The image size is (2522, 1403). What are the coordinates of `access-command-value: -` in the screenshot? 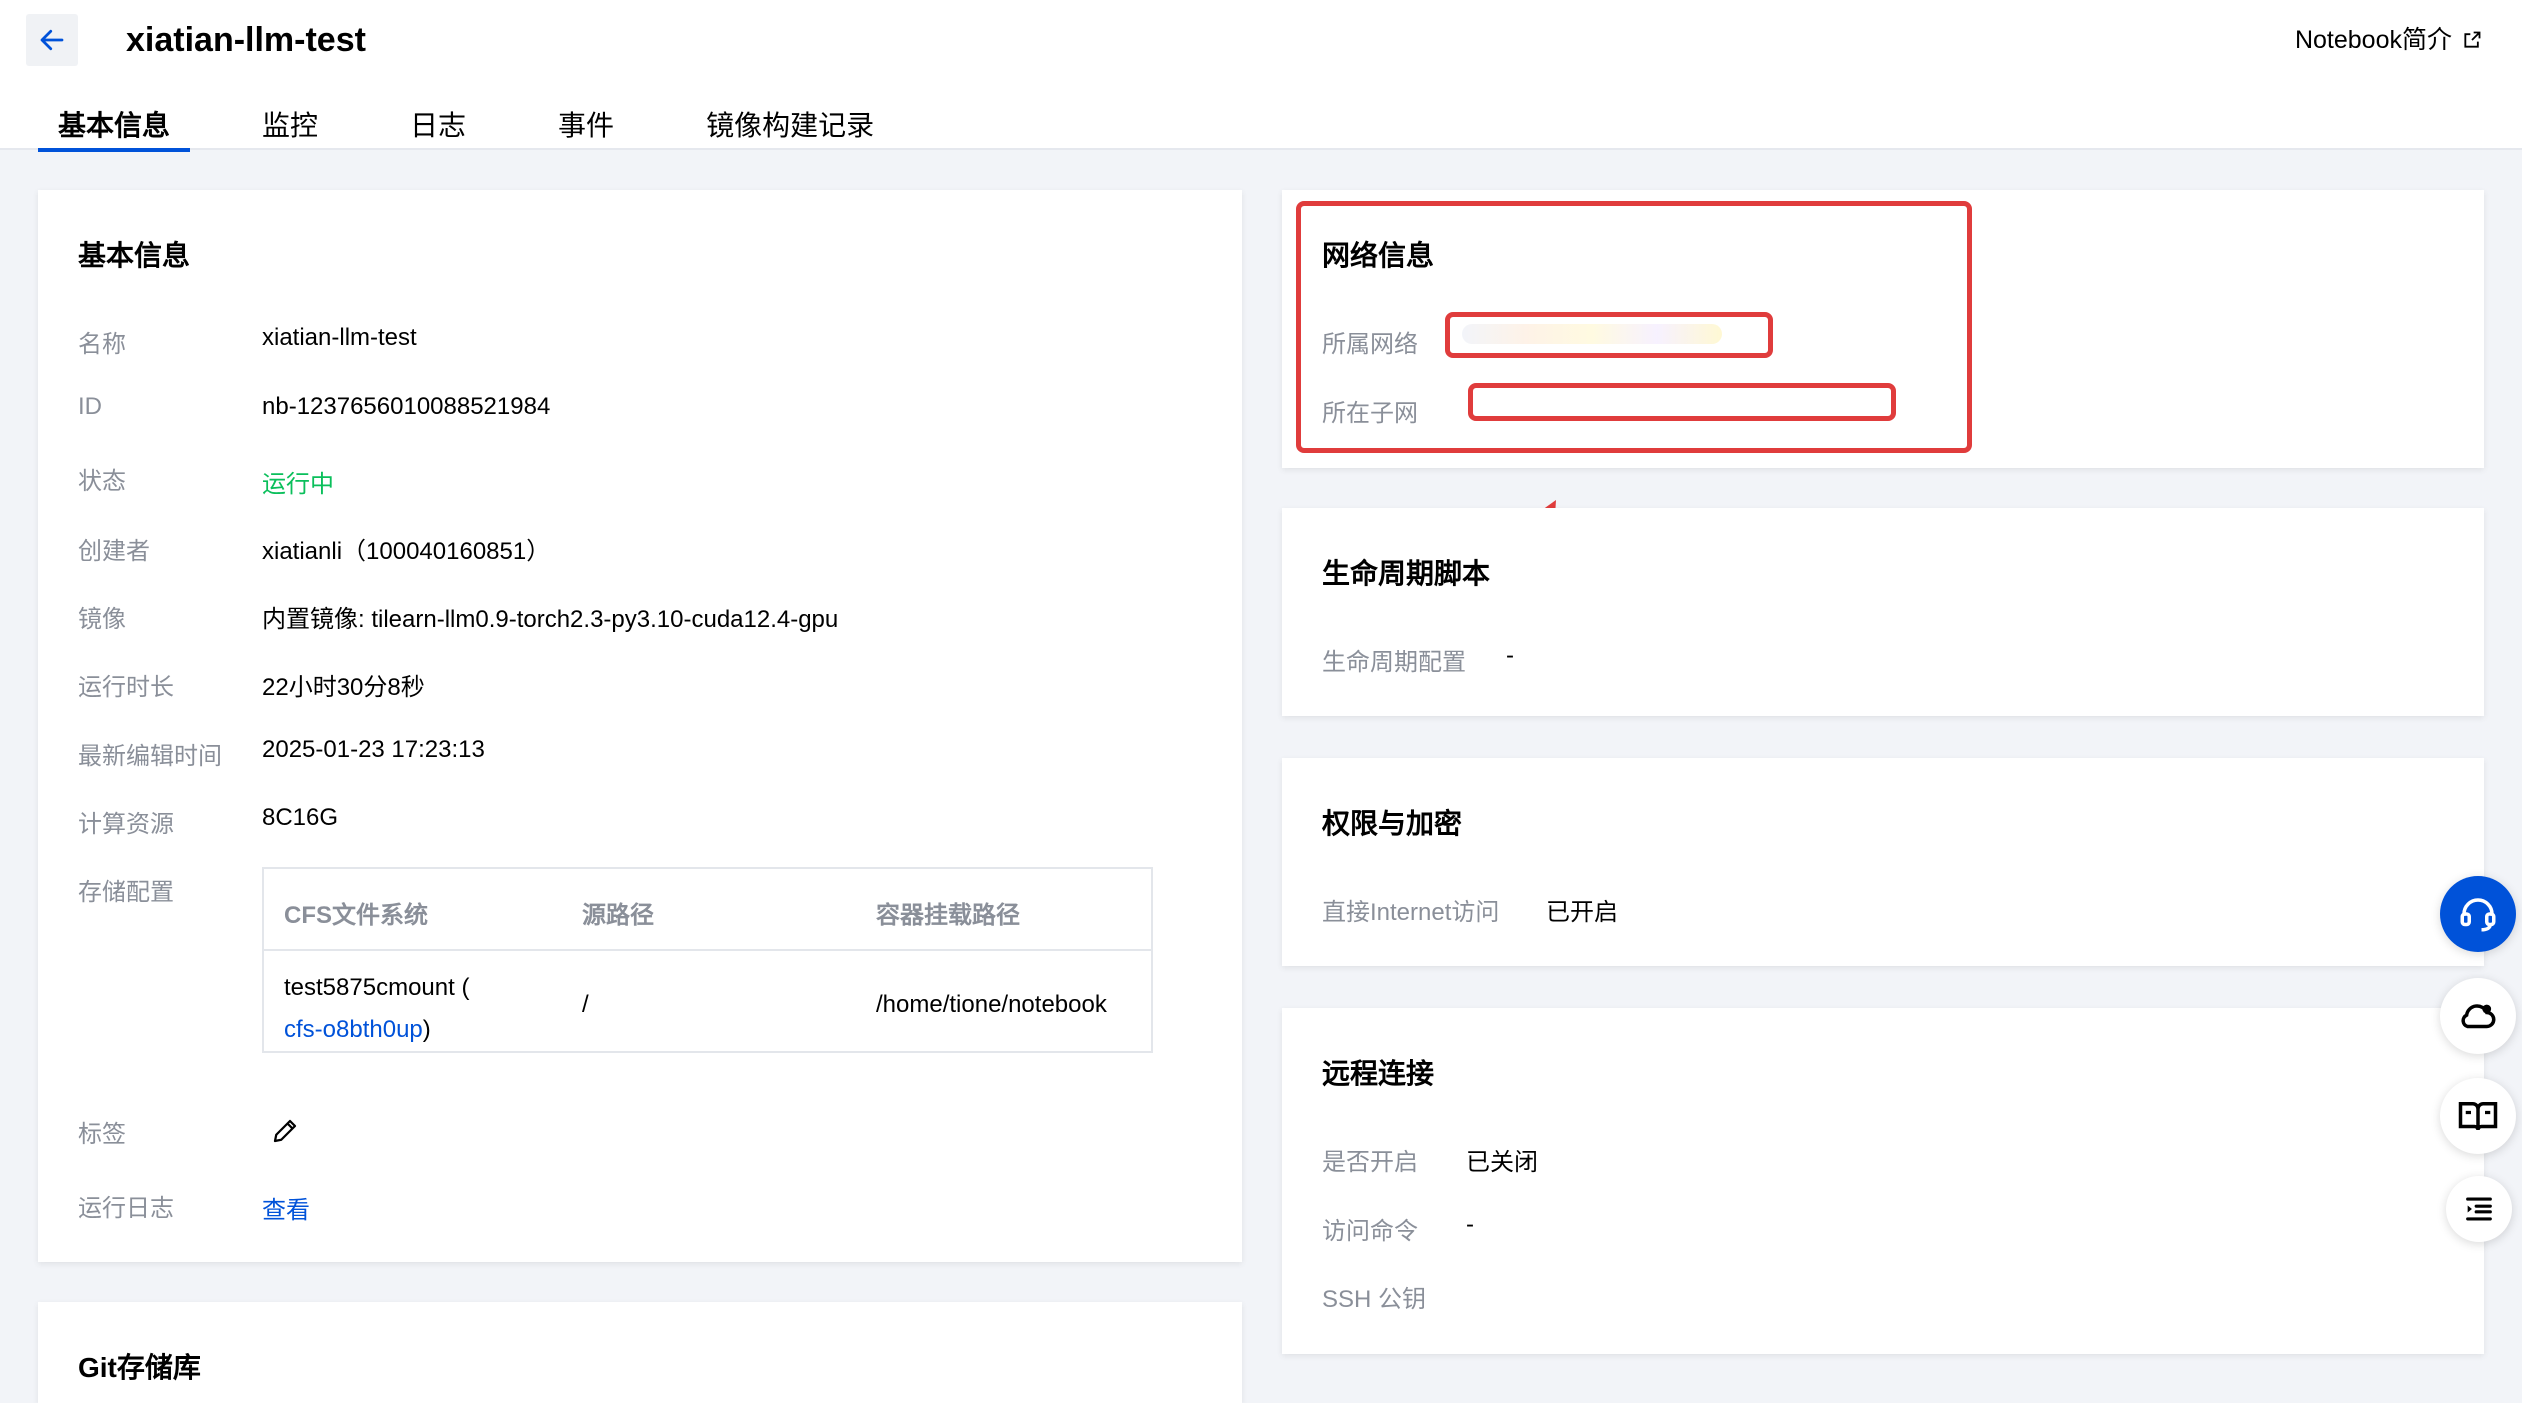 It's located at (1470, 1224).